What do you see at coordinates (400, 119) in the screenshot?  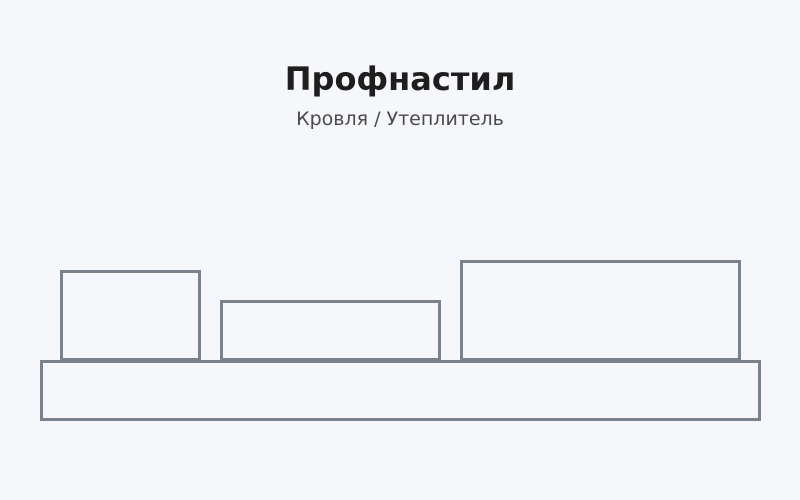 I see `page-subtitle: Кровля / Утеплитель` at bounding box center [400, 119].